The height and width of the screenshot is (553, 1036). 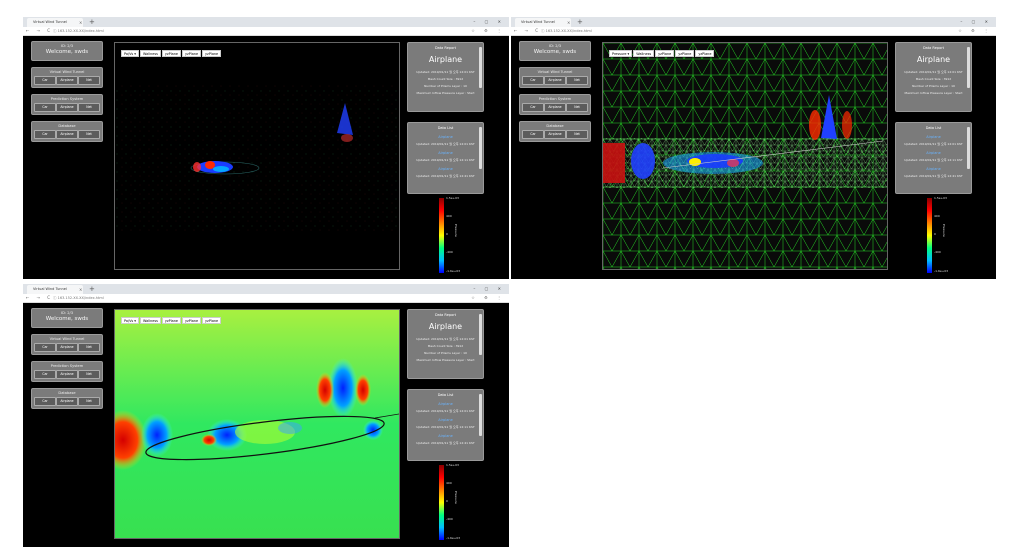 What do you see at coordinates (449, 483) in the screenshot?
I see `colorbar-tick: 400` at bounding box center [449, 483].